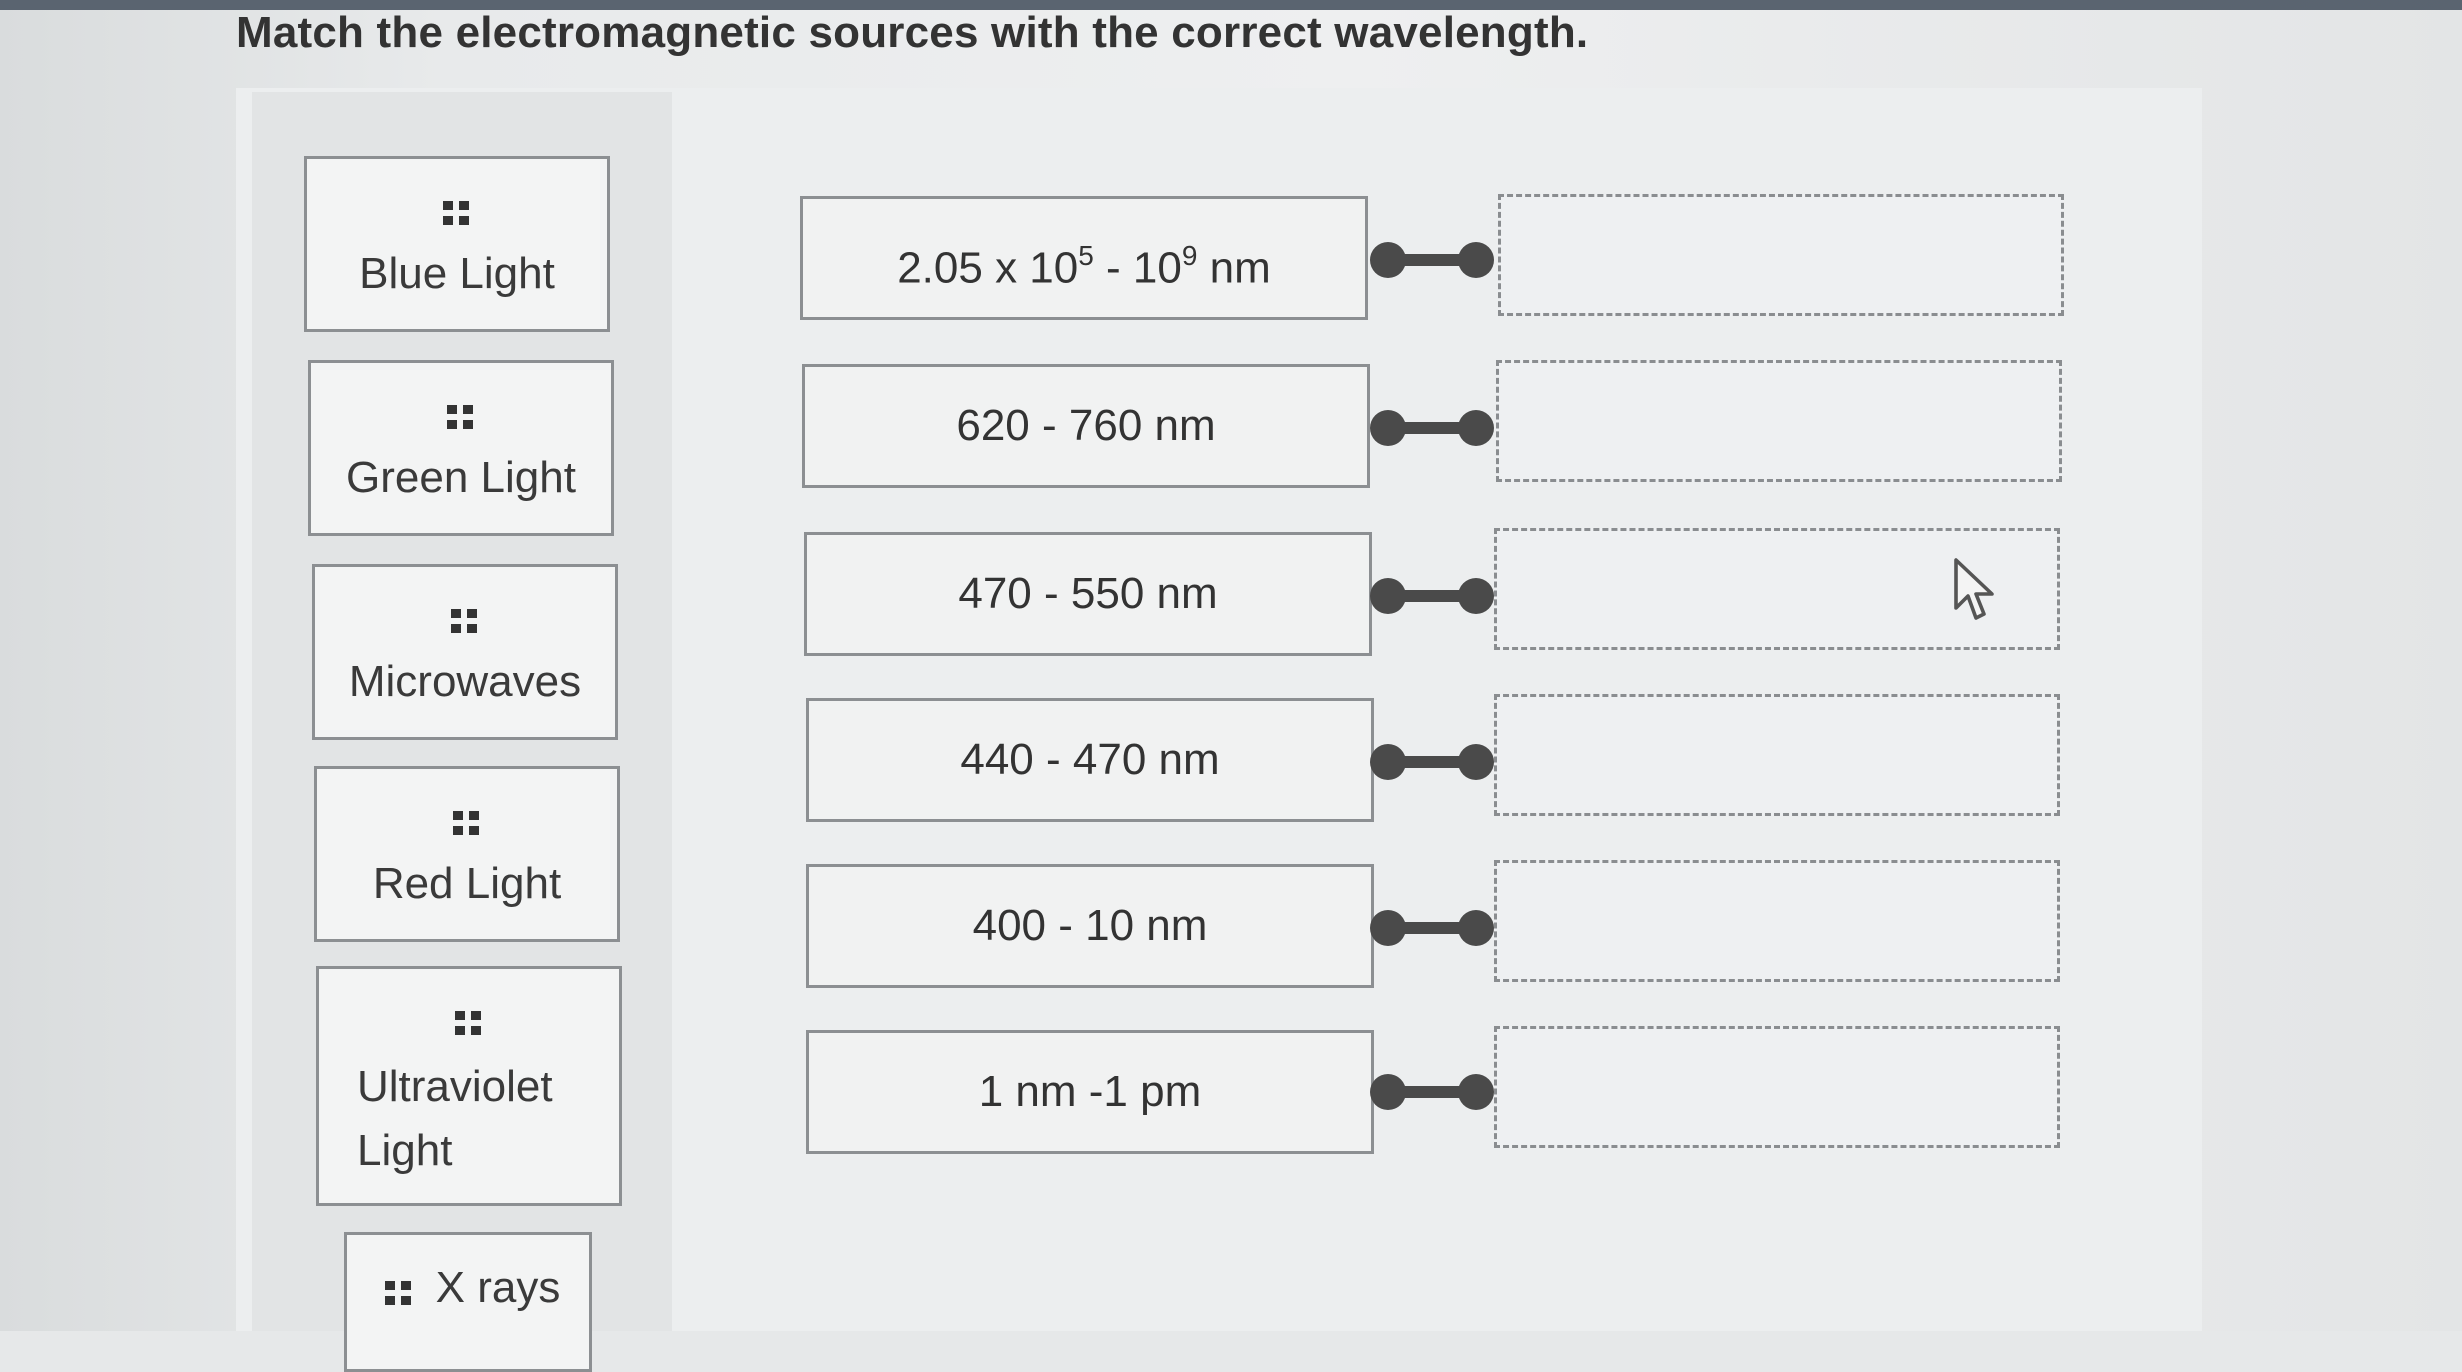 This screenshot has width=2462, height=1372. I want to click on source-card-microwaves: Microwaves, so click(465, 652).